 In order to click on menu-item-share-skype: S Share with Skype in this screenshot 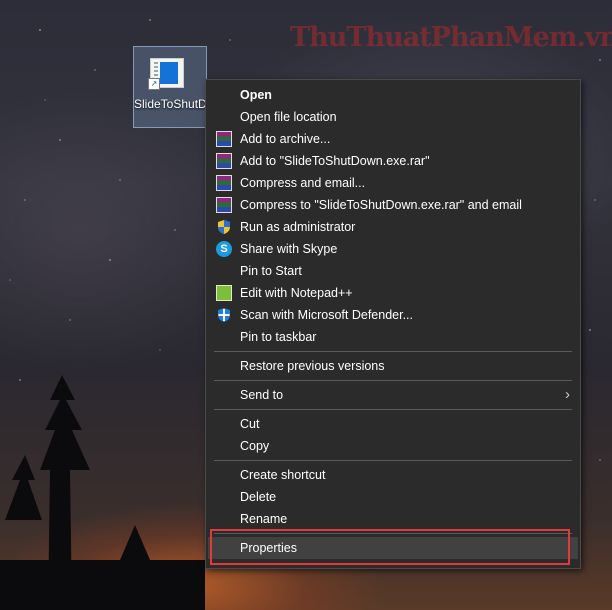, I will do `click(393, 249)`.